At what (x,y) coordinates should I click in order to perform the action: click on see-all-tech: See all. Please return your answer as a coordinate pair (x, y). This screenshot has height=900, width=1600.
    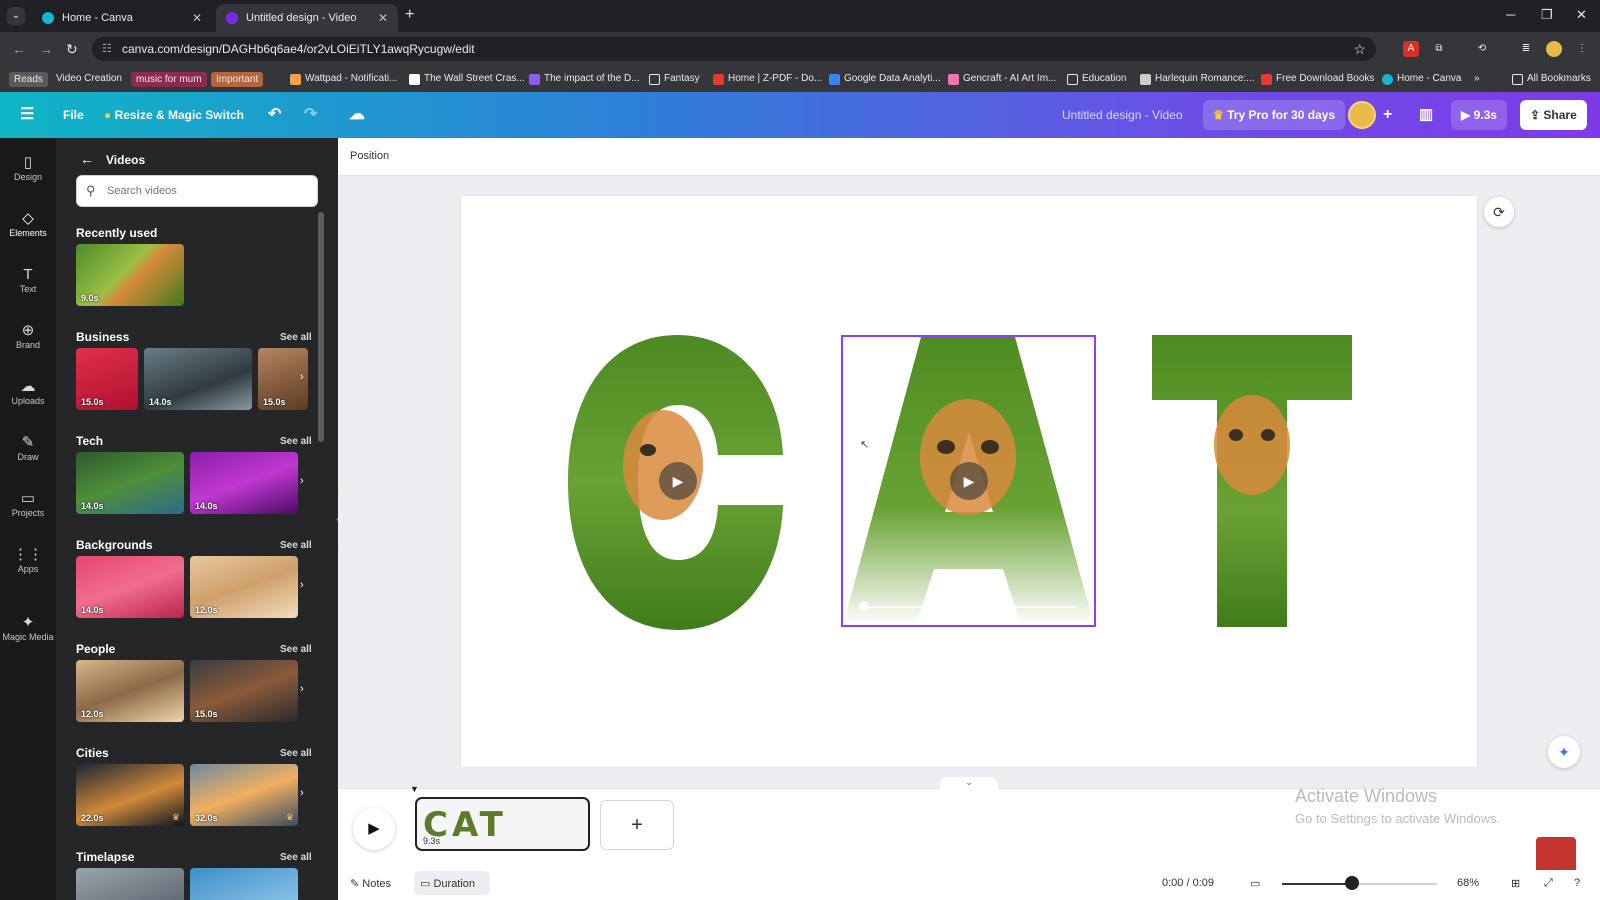
    Looking at the image, I should click on (296, 441).